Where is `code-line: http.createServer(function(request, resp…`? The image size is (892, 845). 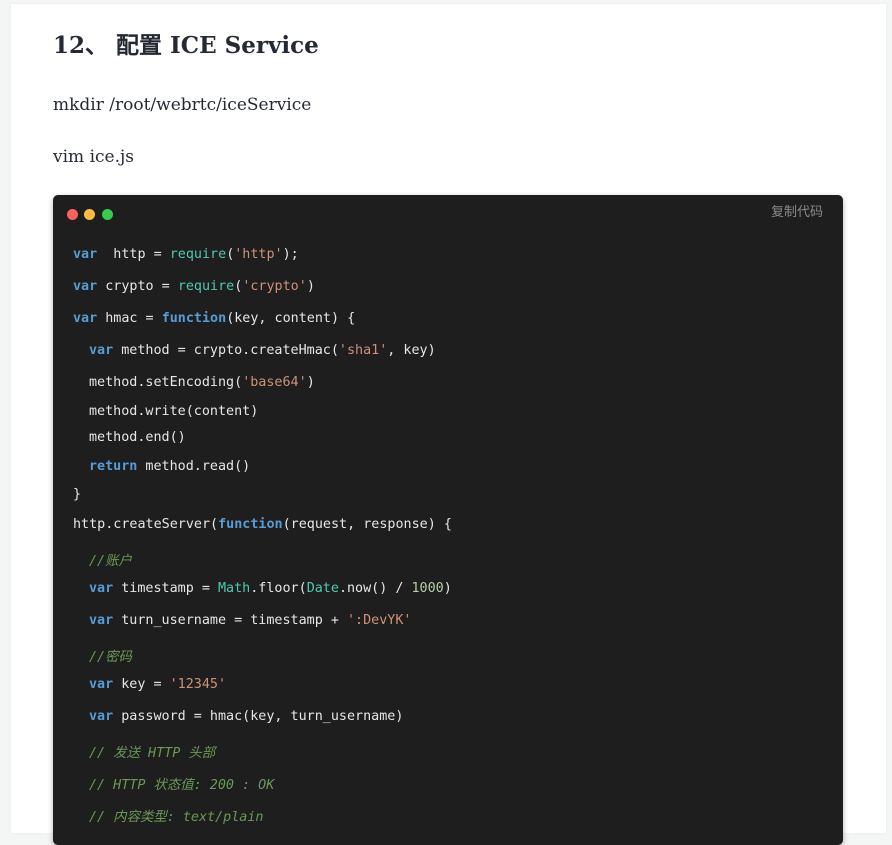
code-line: http.createServer(function(request, resp… is located at coordinates (262, 524).